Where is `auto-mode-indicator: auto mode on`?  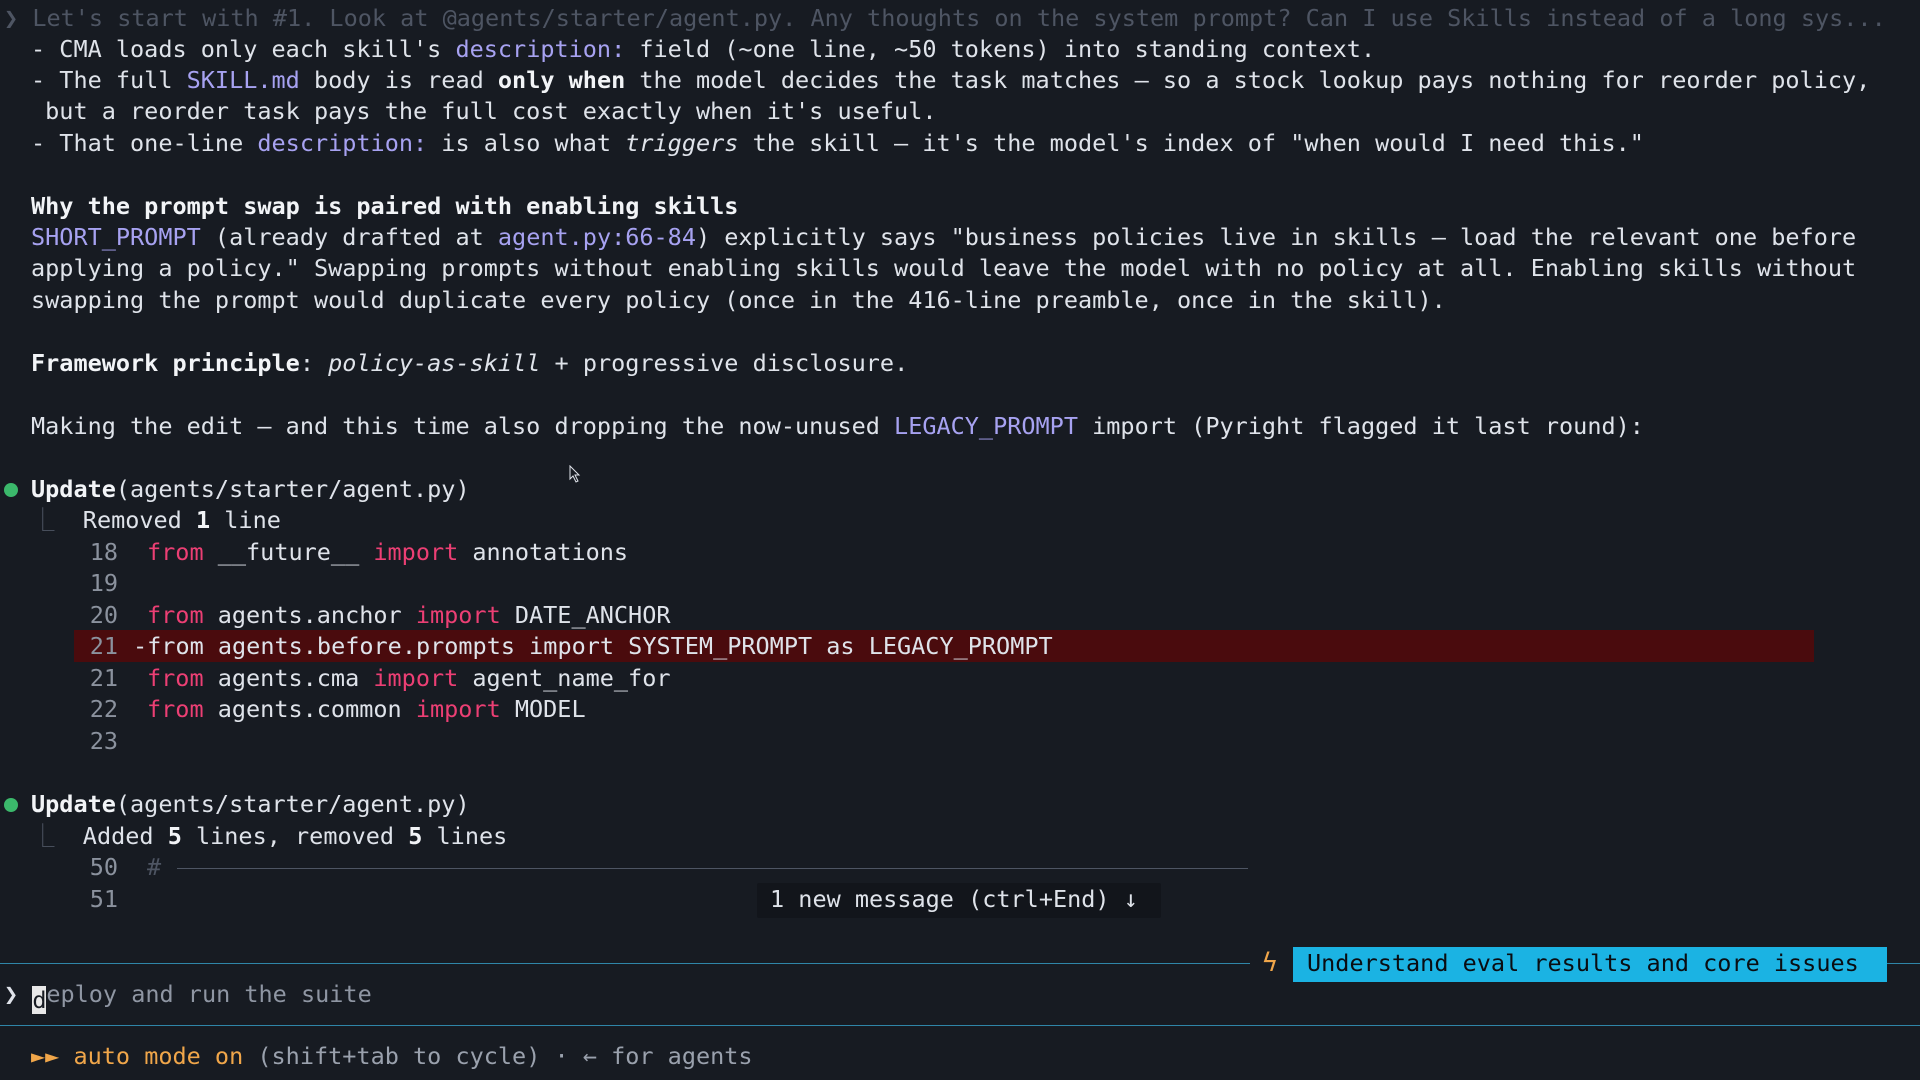 auto-mode-indicator: auto mode on is located at coordinates (158, 1056).